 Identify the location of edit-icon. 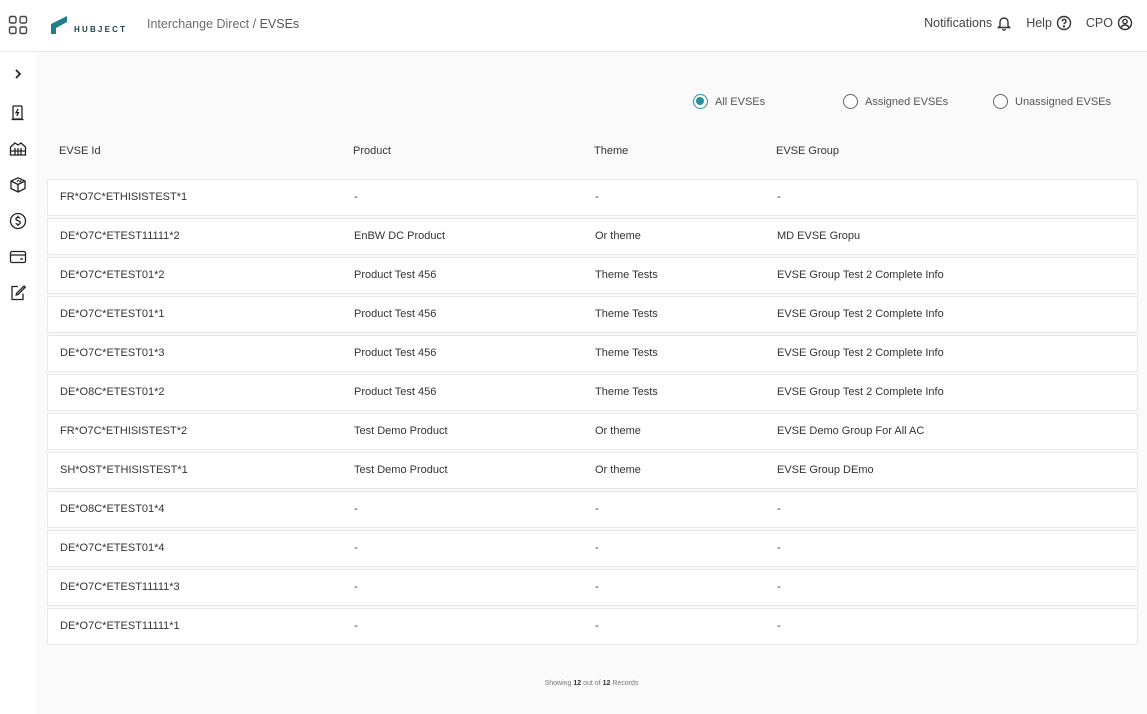
(19, 293).